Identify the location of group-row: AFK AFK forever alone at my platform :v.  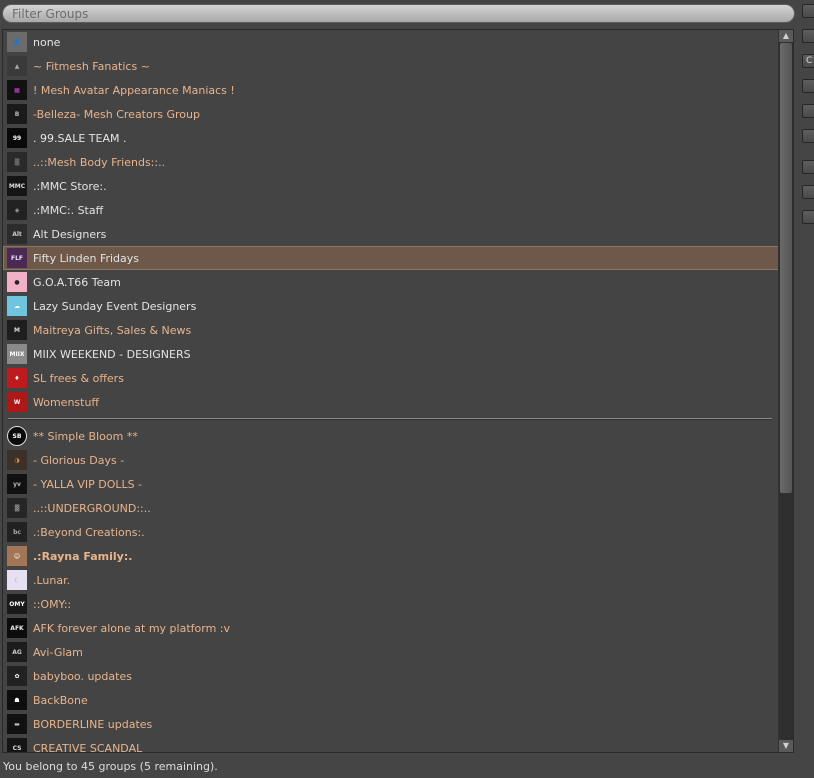
(391, 628).